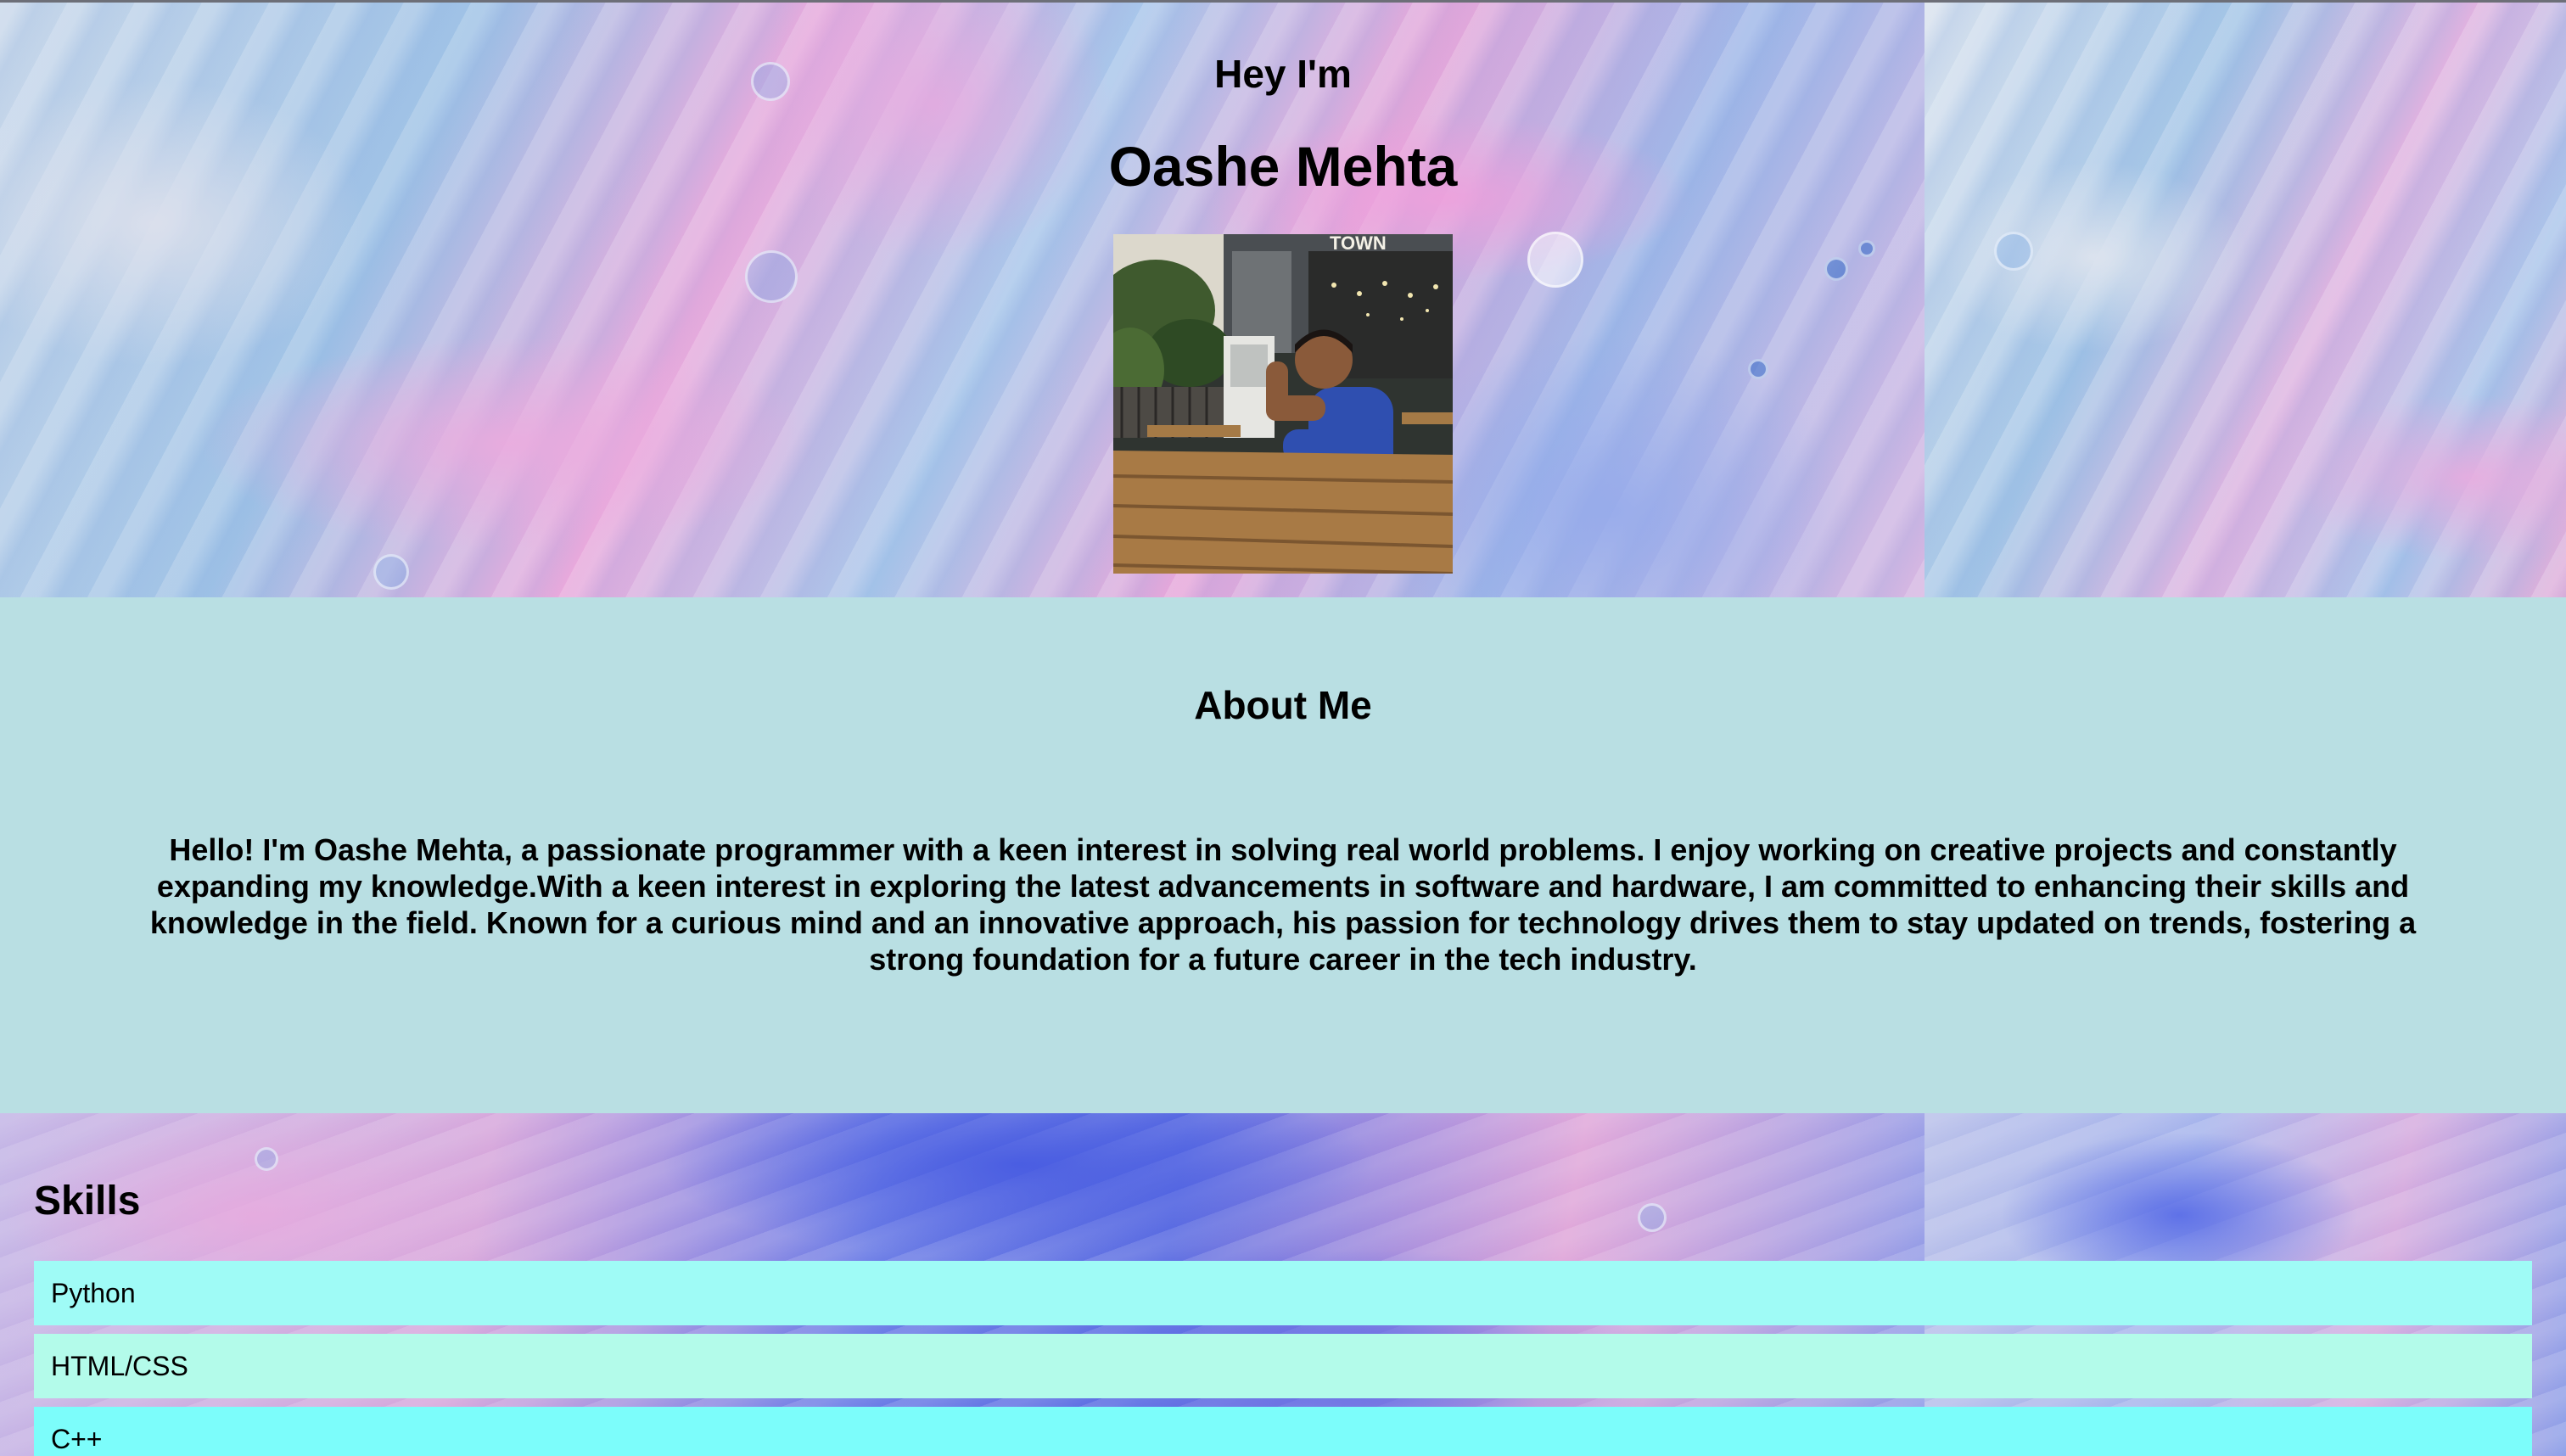 The width and height of the screenshot is (2566, 1456). What do you see at coordinates (77, 1439) in the screenshot?
I see `skill-label: C++` at bounding box center [77, 1439].